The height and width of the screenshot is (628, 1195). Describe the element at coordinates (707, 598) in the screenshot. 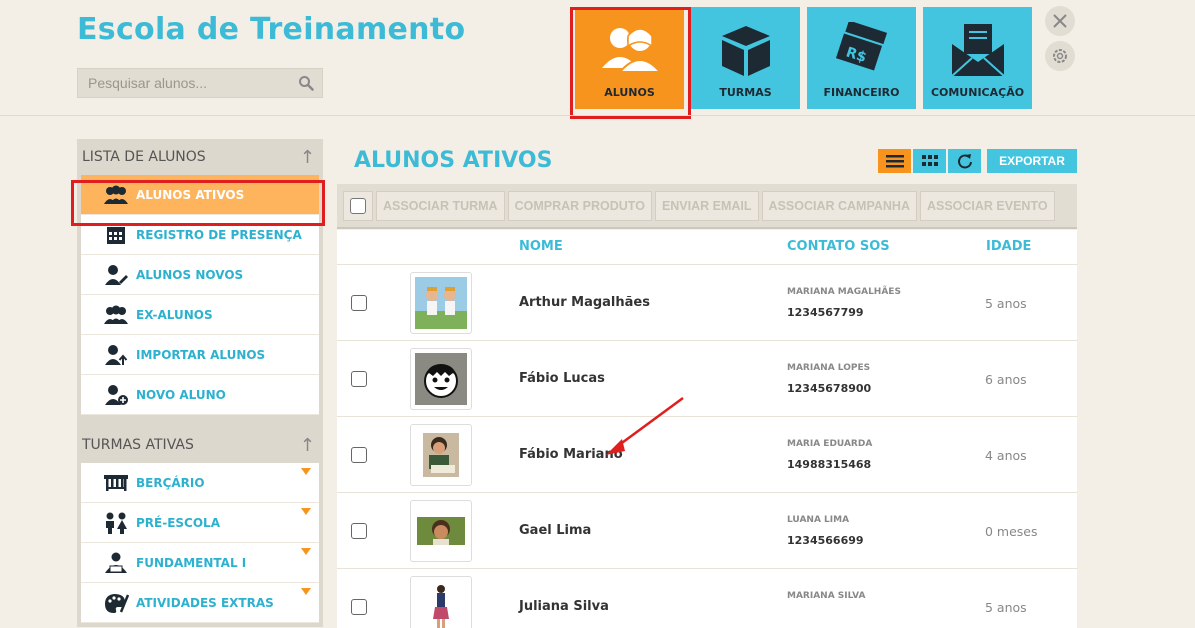

I see `table-row: Juliana Silva MARIANA SILVA 5 anos` at that location.